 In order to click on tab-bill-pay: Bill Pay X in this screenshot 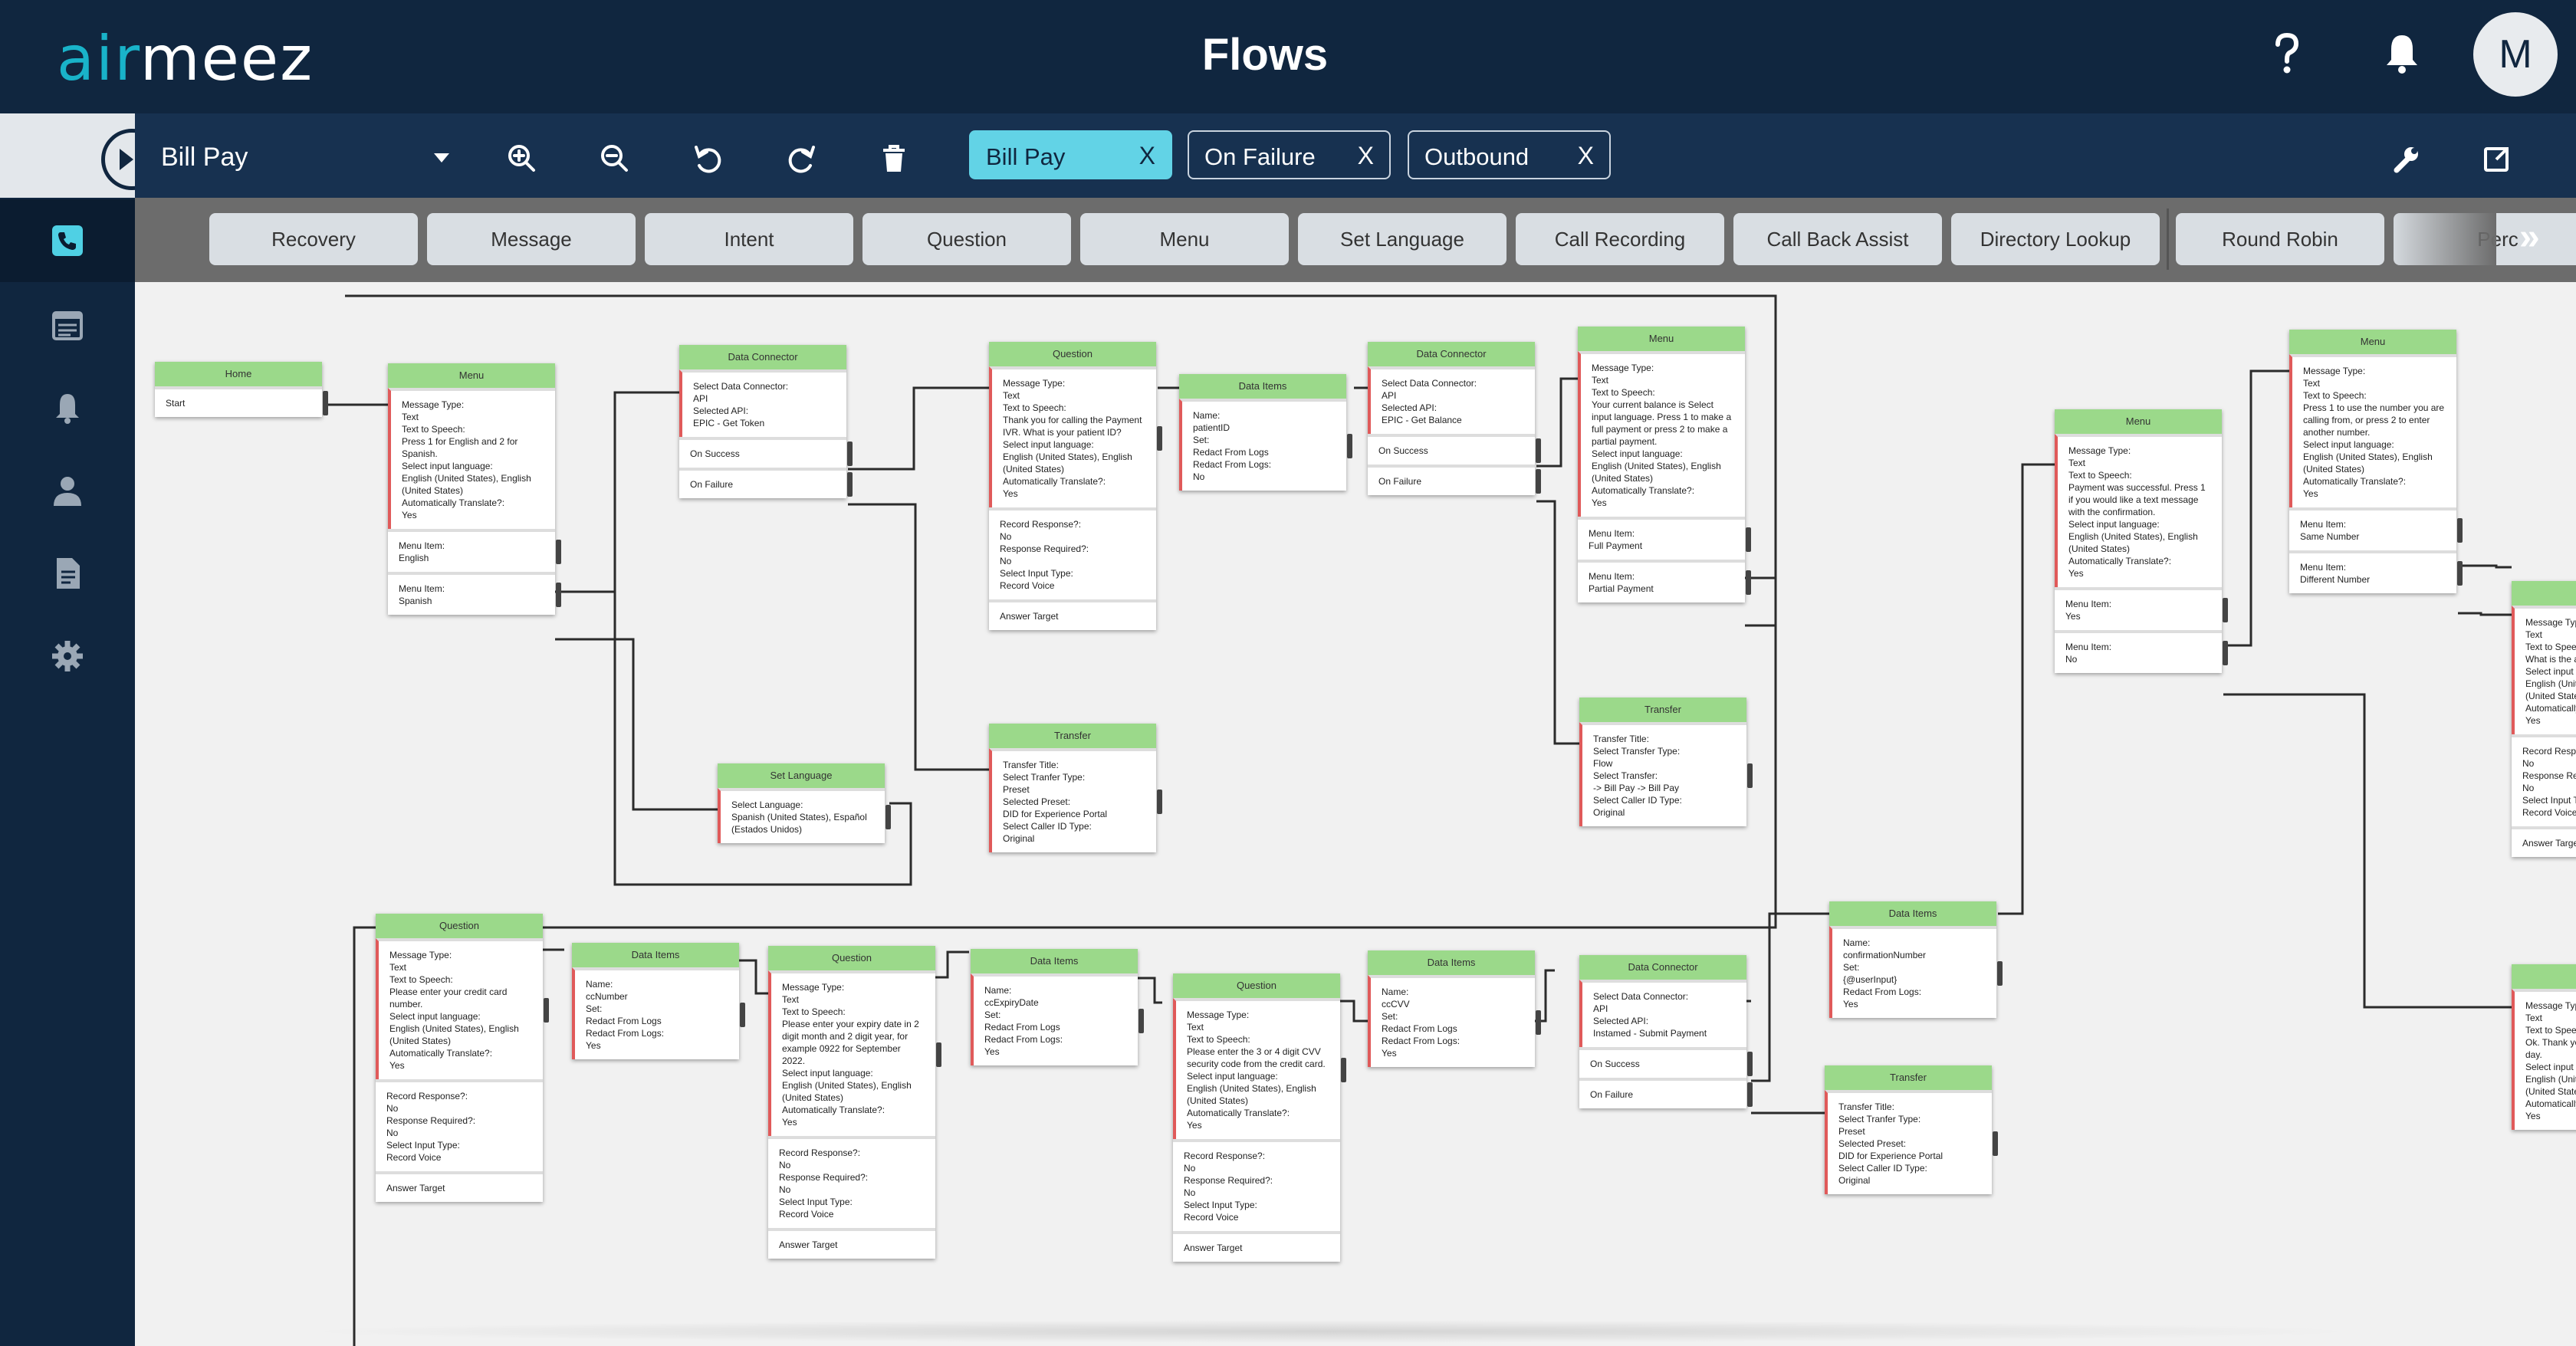, I will do `click(1070, 154)`.